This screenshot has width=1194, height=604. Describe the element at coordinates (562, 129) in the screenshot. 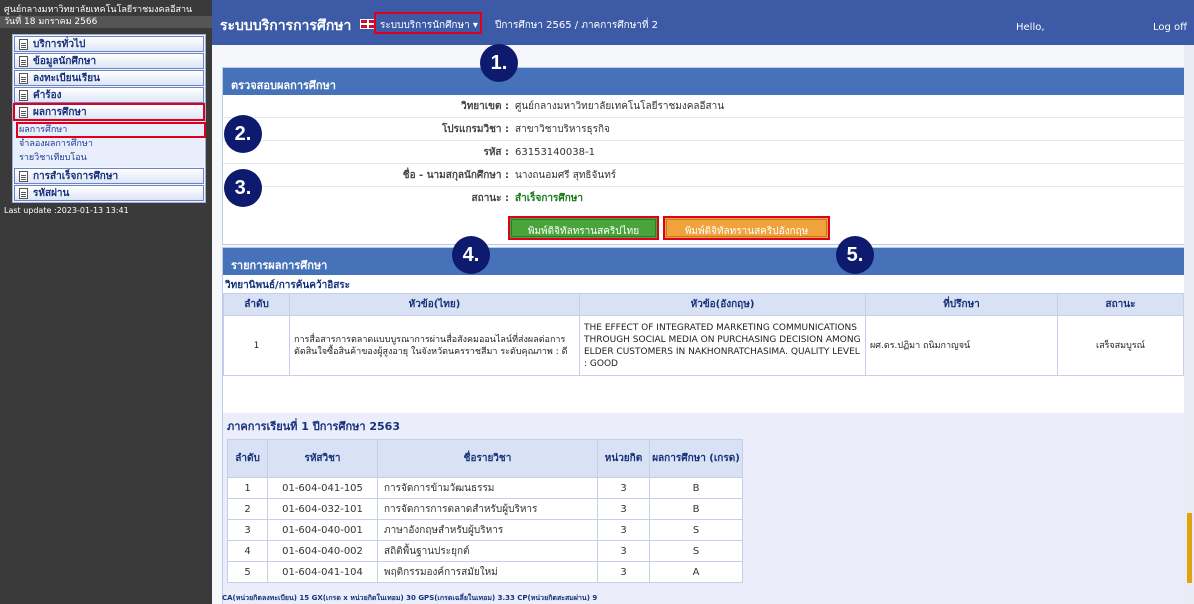

I see `info-value: สาขาวิชาบริหารธุรกิจ` at that location.